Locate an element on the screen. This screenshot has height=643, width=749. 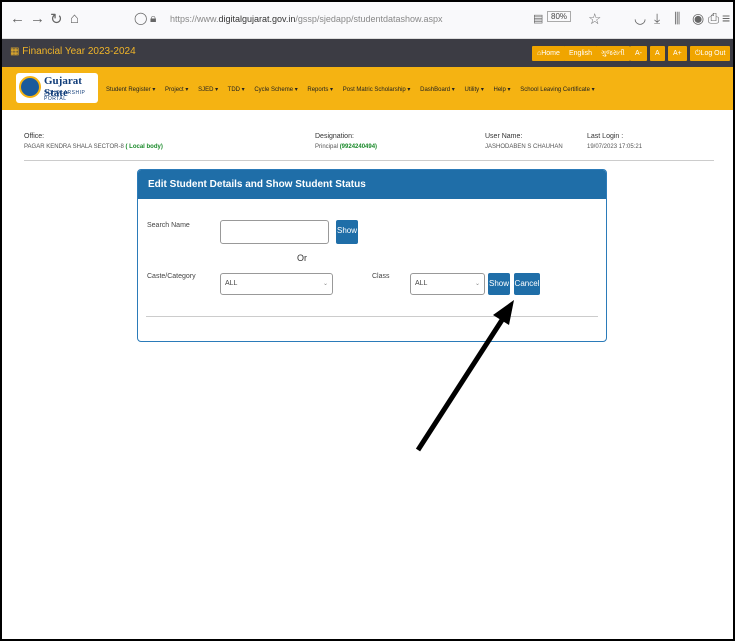
arrow-head is located at coordinates (503, 312).